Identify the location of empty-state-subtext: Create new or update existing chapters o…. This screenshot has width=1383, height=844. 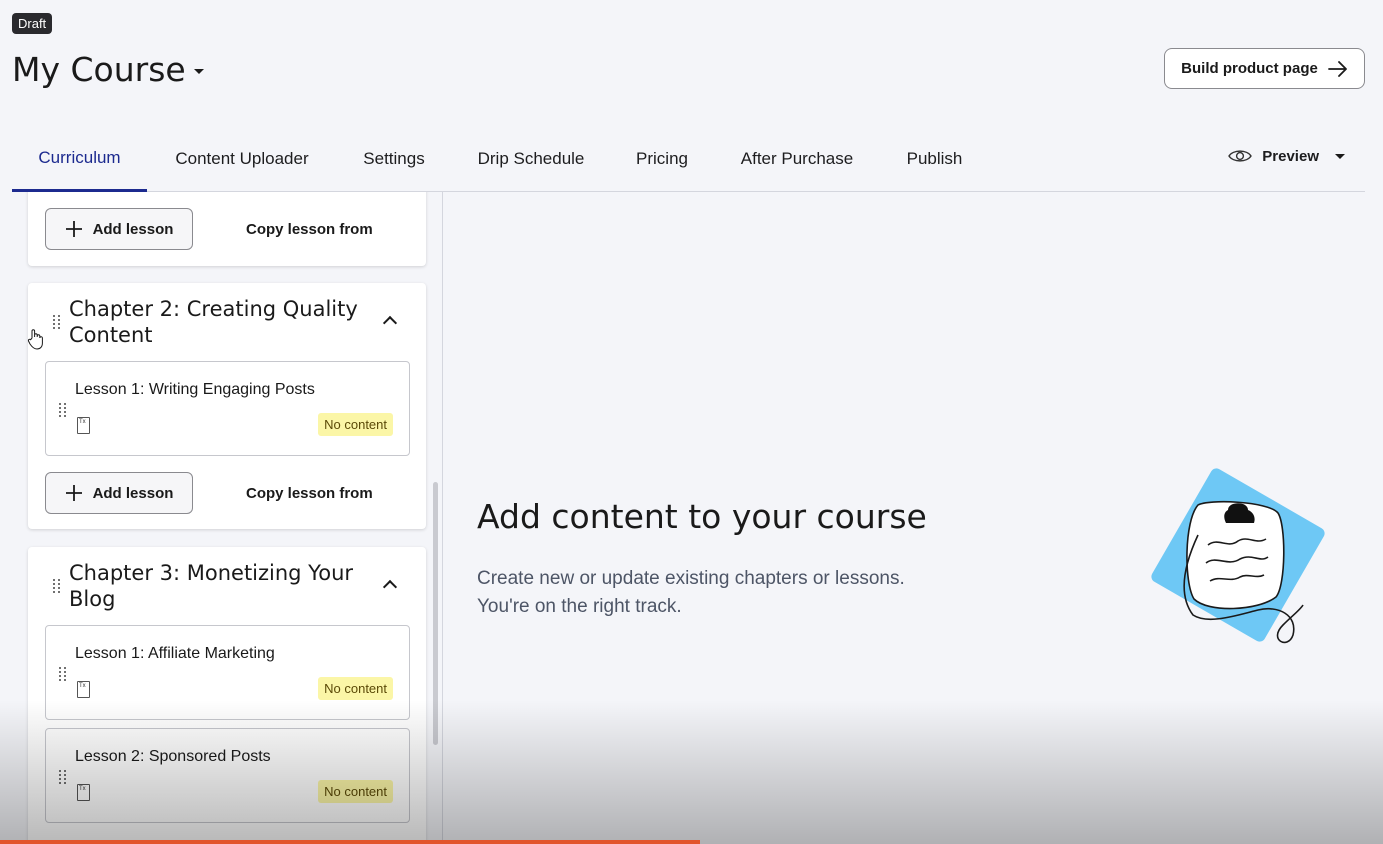
(691, 592).